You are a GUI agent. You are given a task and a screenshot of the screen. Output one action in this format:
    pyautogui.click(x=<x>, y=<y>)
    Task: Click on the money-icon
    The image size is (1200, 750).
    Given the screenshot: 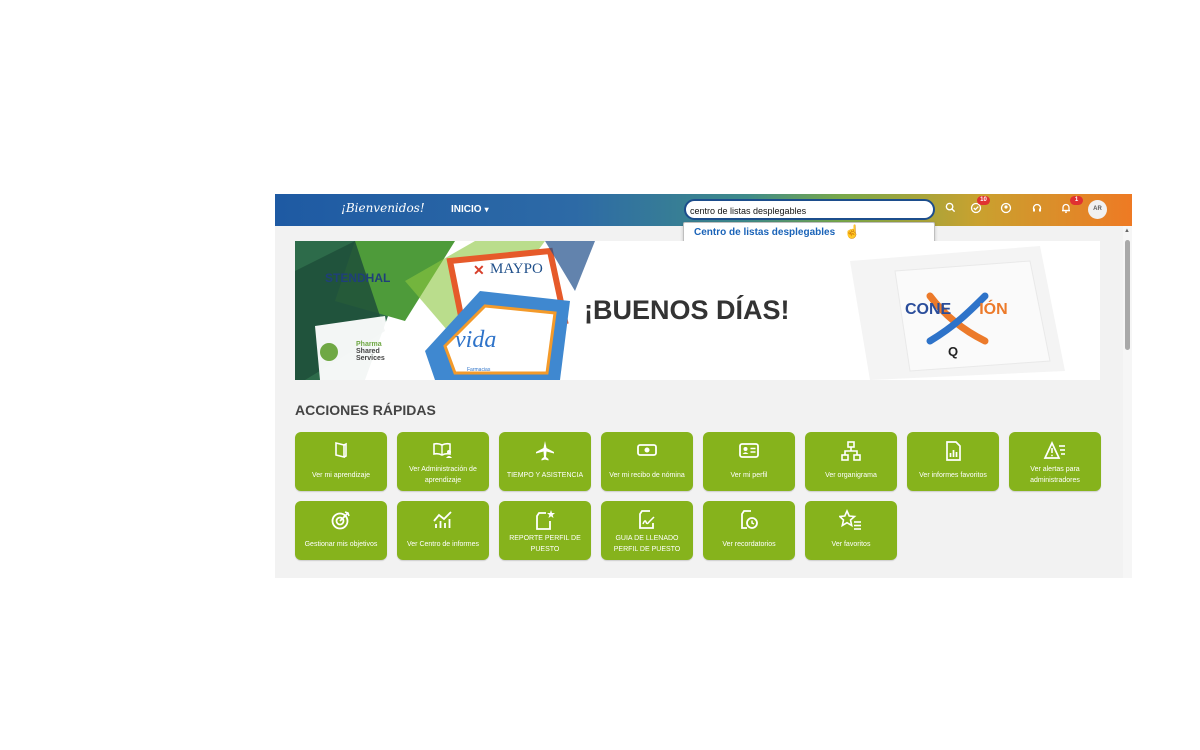 What is the action you would take?
    pyautogui.click(x=647, y=451)
    